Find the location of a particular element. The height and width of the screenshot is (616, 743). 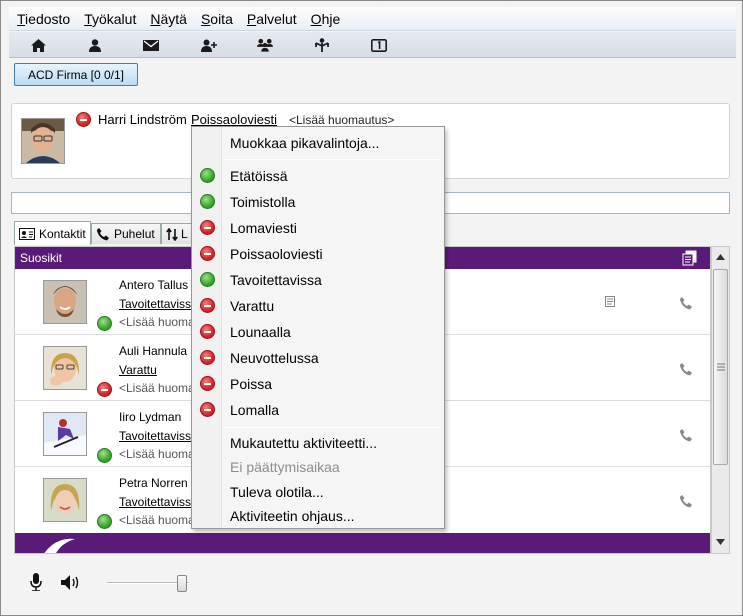

own-status-link: Poissaoloviesti is located at coordinates (234, 119).